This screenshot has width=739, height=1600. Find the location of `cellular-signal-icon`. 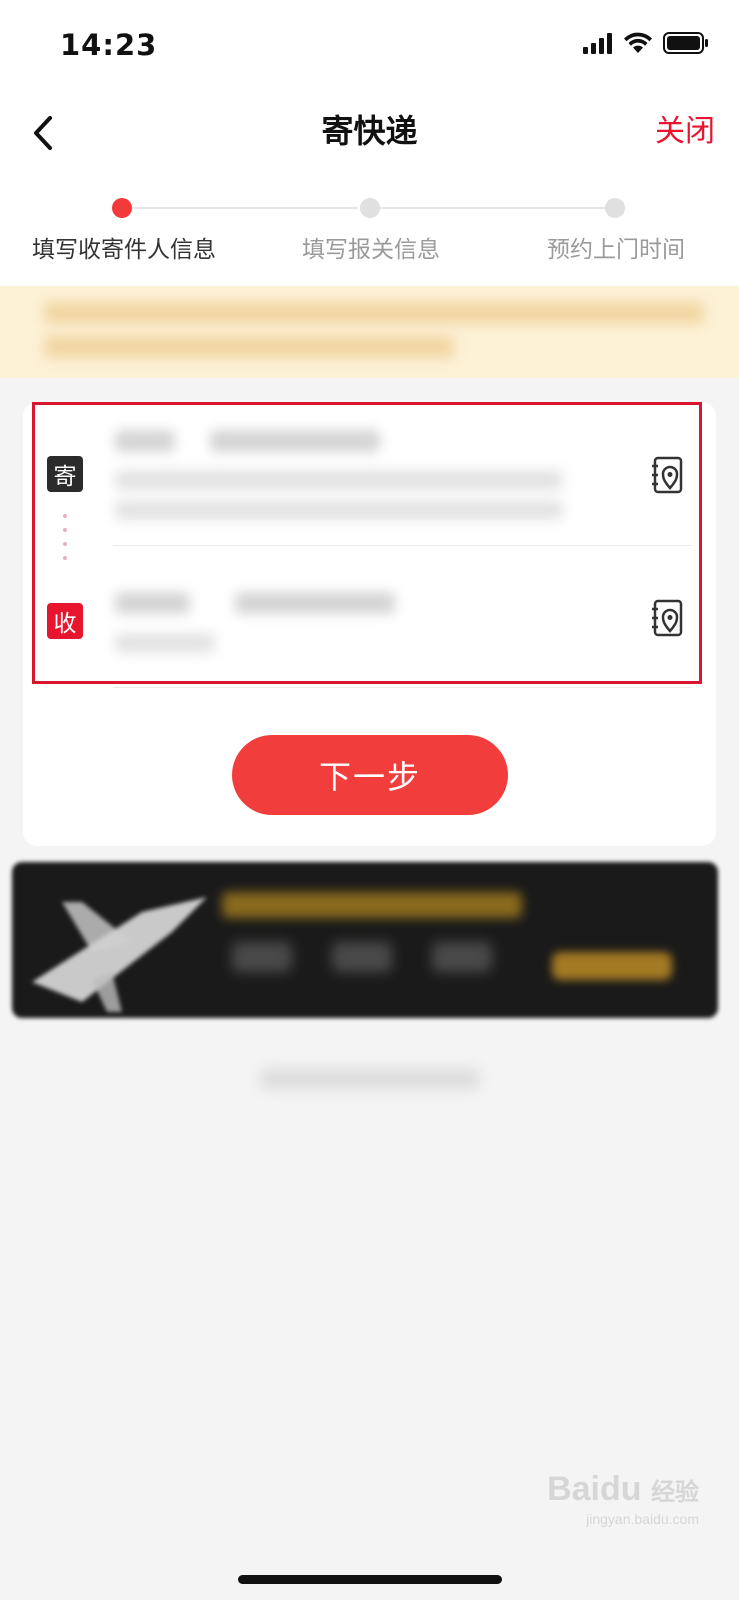

cellular-signal-icon is located at coordinates (597, 43).